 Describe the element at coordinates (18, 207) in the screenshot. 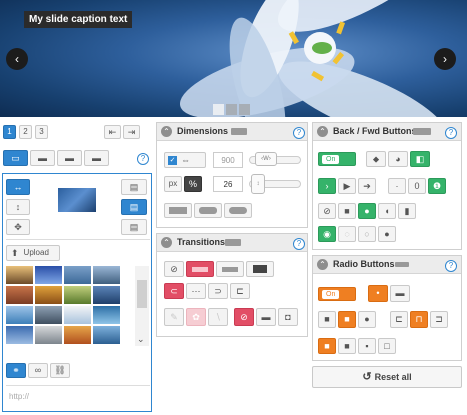

I see `move-vertical-button: ↕` at that location.